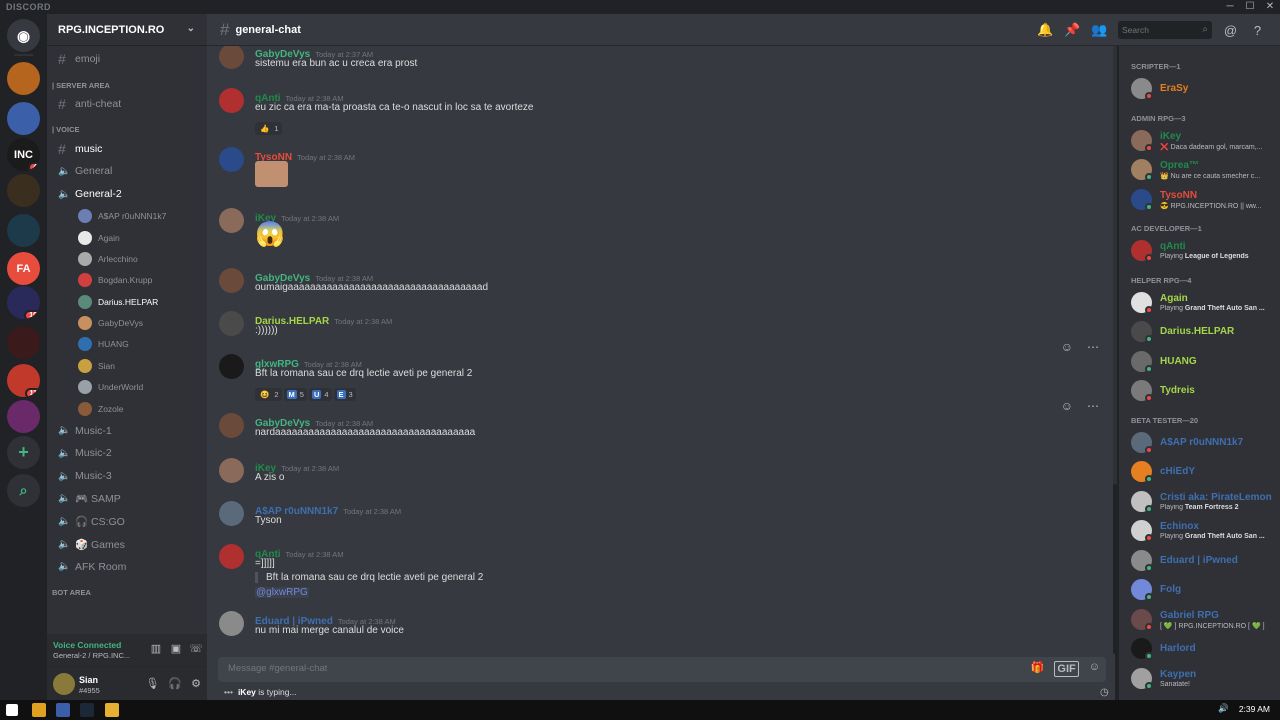 The image size is (1280, 720). I want to click on server-icon-g9: 11, so click(23, 380).